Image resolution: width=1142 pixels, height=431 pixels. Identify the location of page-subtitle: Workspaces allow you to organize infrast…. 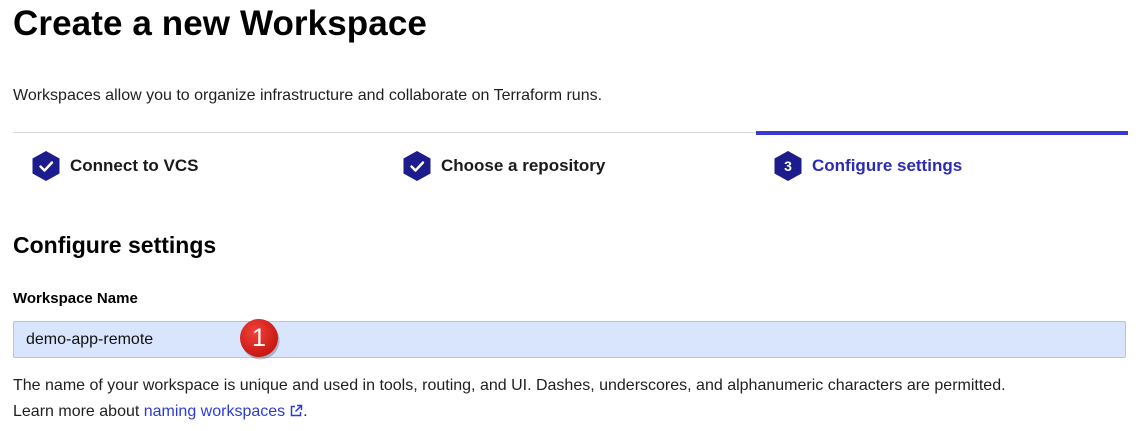
(308, 95).